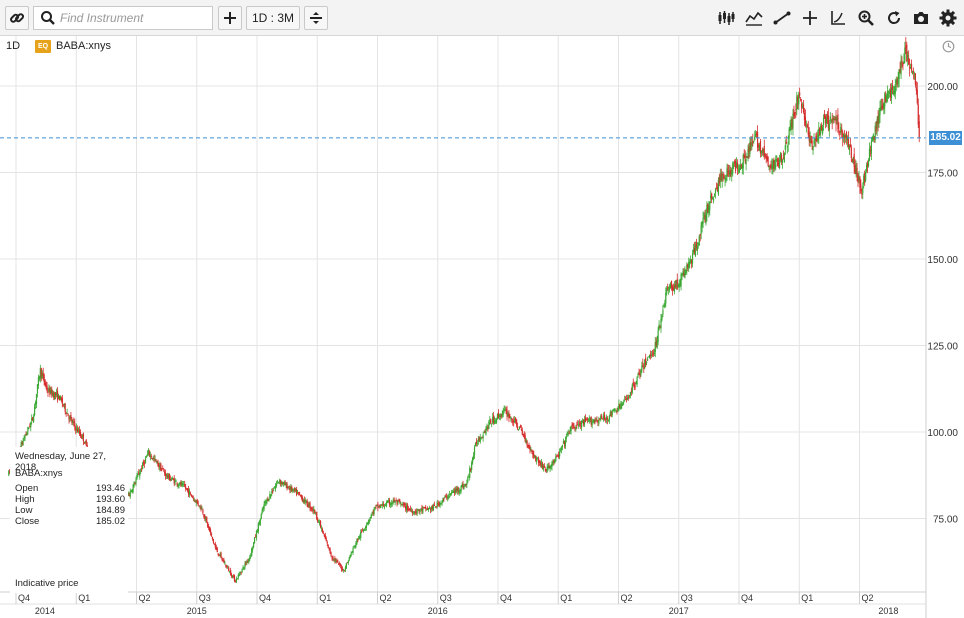  What do you see at coordinates (273, 18) in the screenshot?
I see `interval-button: 1D : 3M` at bounding box center [273, 18].